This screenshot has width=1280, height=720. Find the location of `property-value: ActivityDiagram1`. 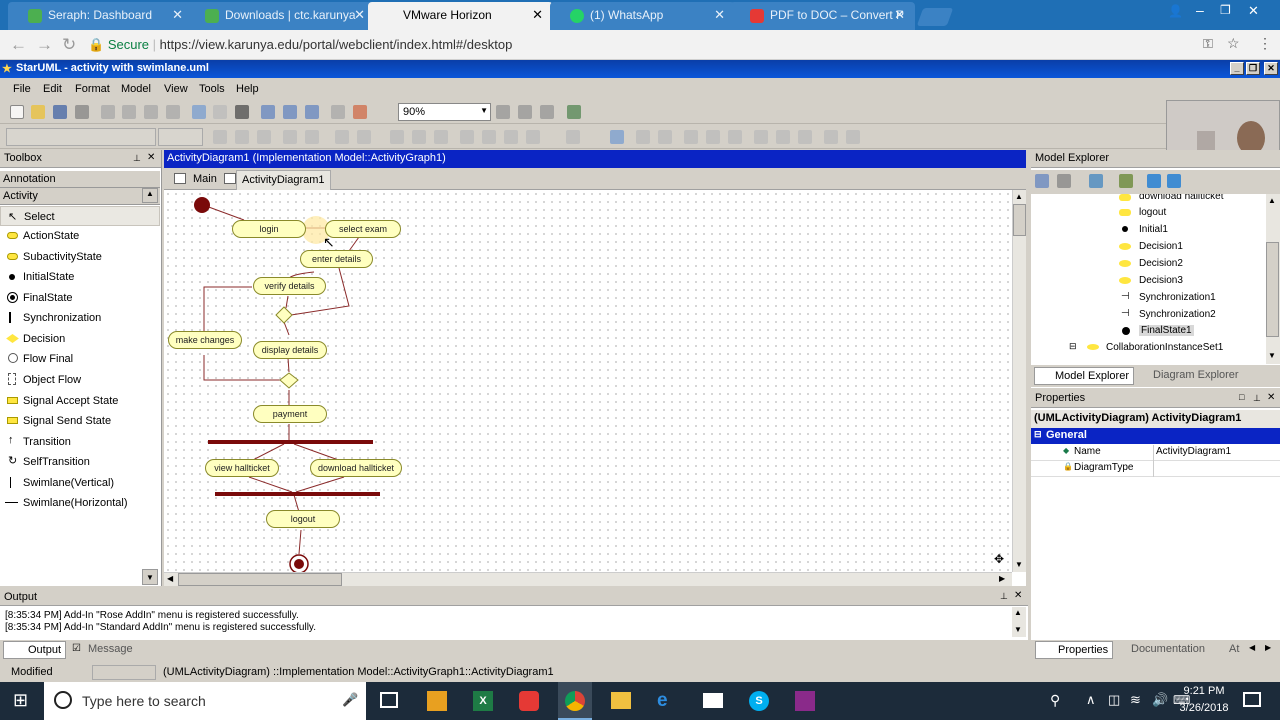

property-value: ActivityDiagram1 is located at coordinates (1193, 451).